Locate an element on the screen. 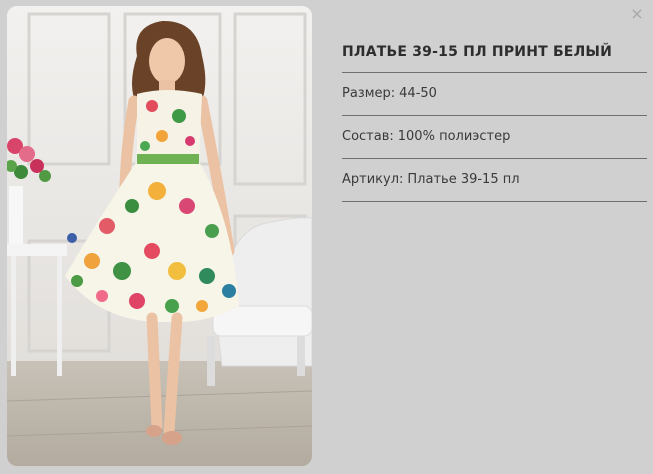 The image size is (653, 474). detail-sku: Артикул: Платье 39-15 пл is located at coordinates (494, 180).